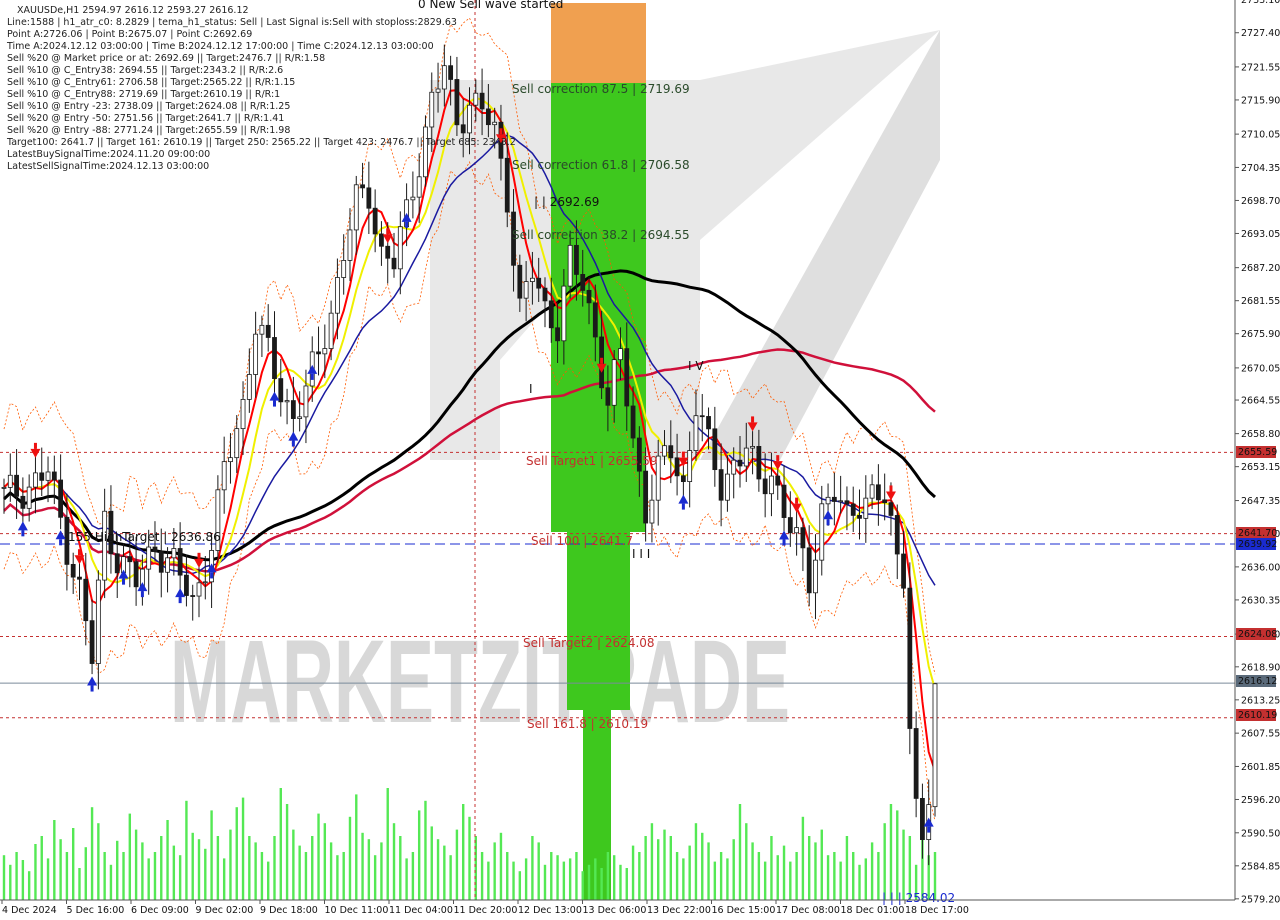  What do you see at coordinates (1257, 544) in the screenshot?
I see `tag-2639: 2639.92` at bounding box center [1257, 544].